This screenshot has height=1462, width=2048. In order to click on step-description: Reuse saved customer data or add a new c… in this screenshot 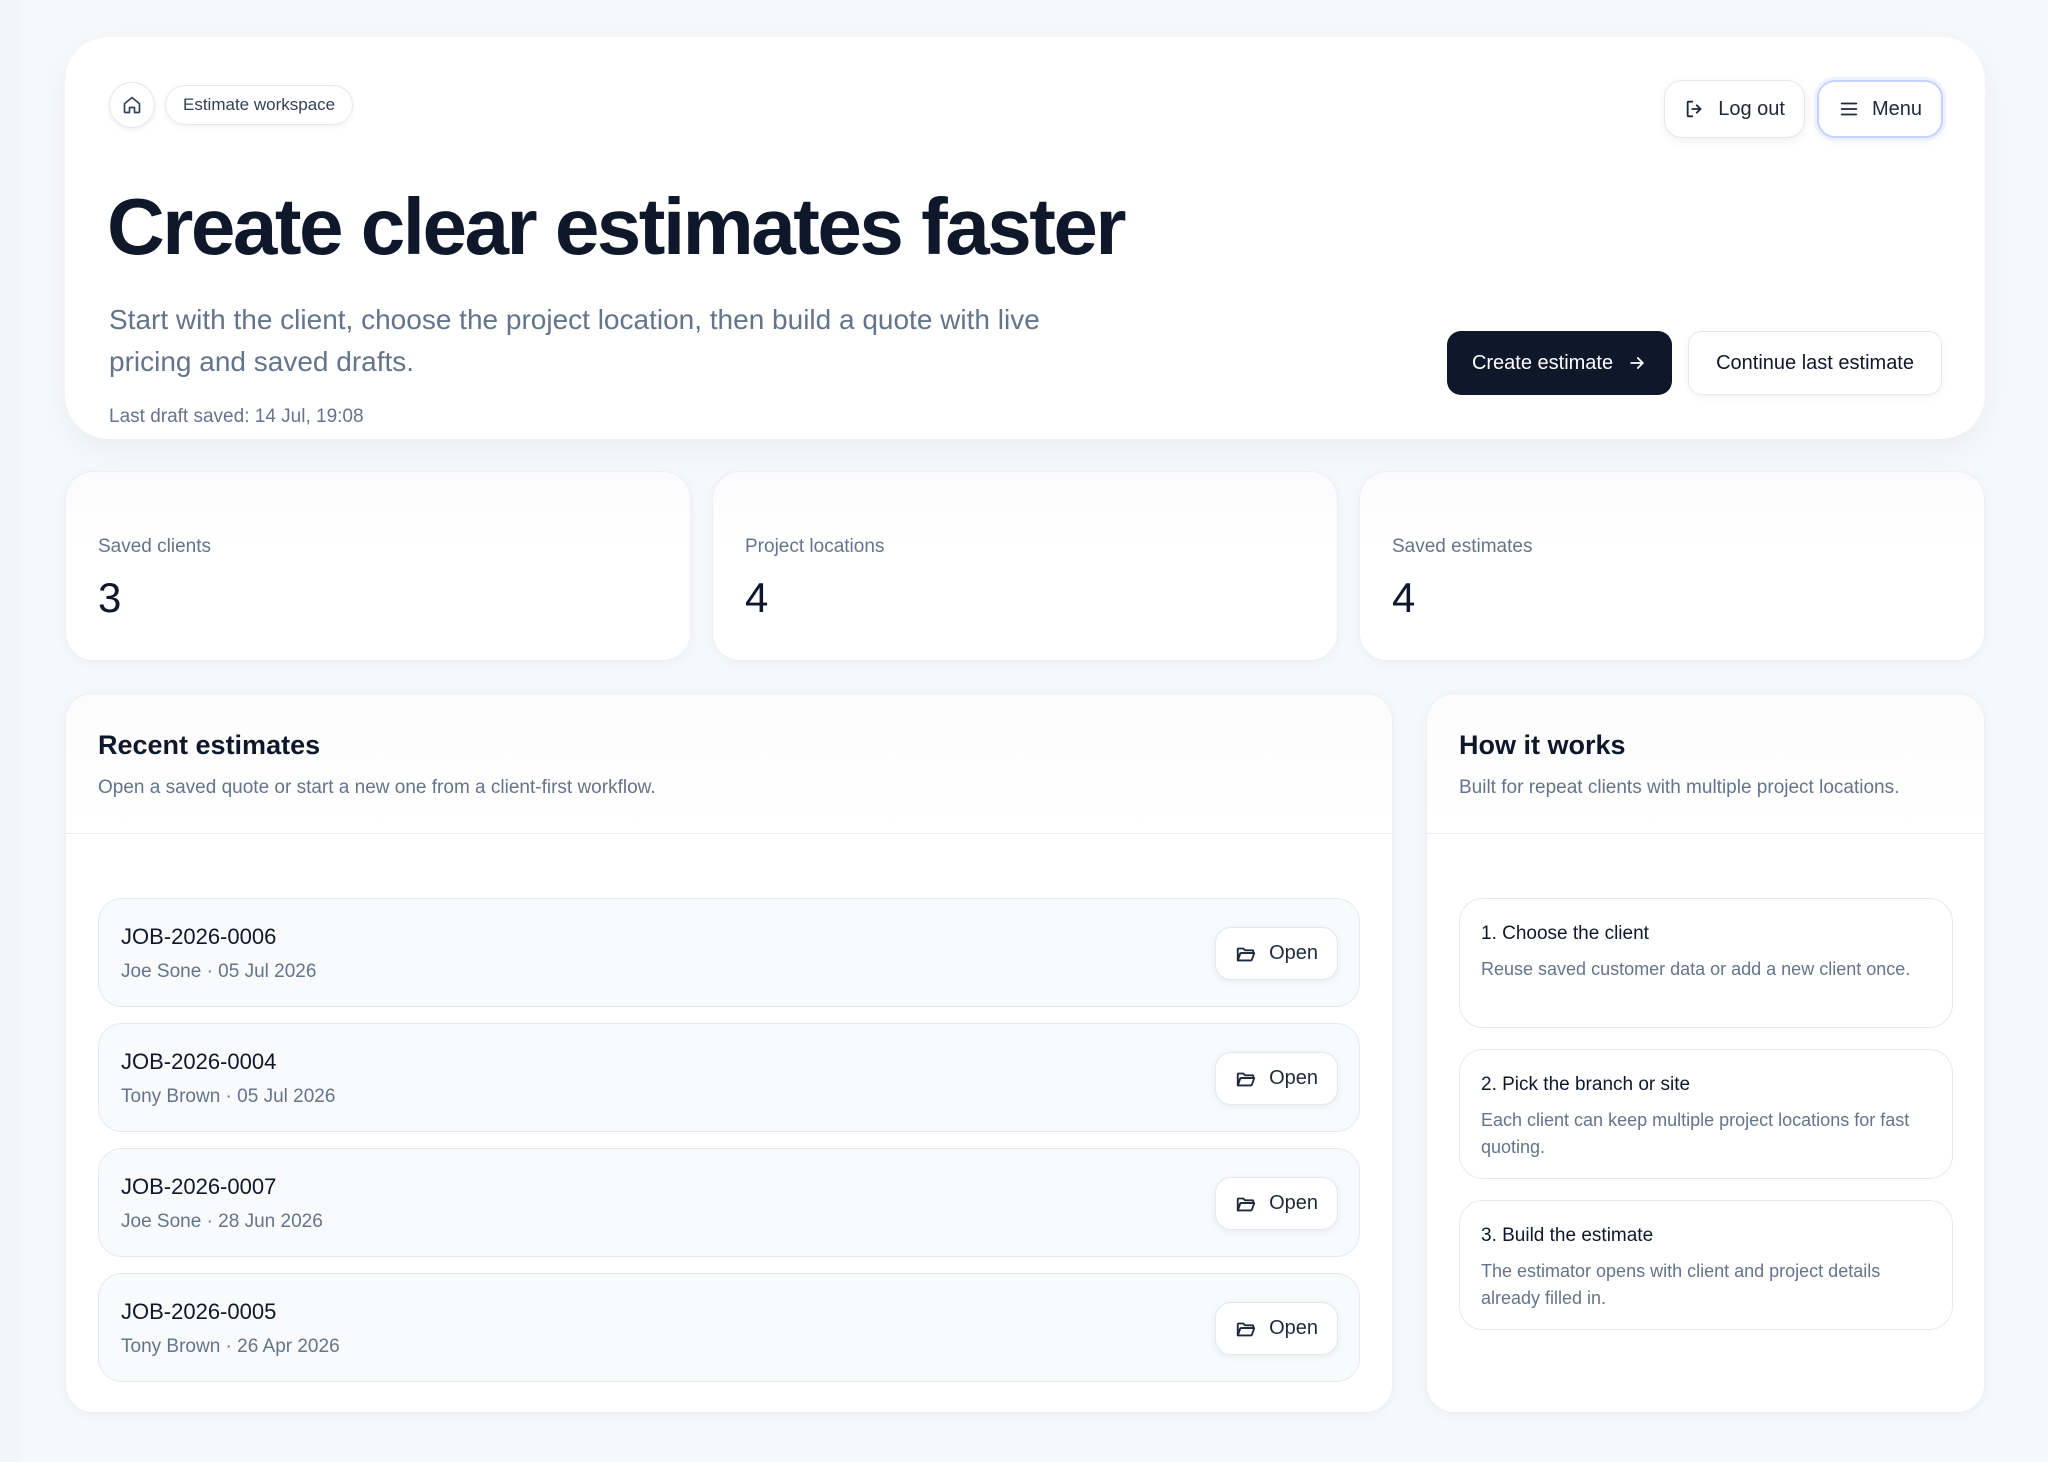, I will do `click(1696, 969)`.